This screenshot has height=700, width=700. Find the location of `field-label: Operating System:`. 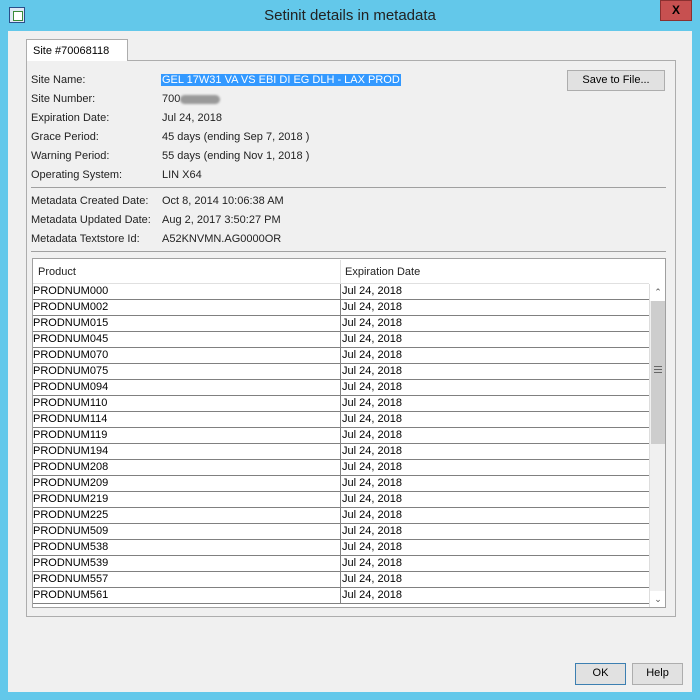

field-label: Operating System: is located at coordinates (77, 175).